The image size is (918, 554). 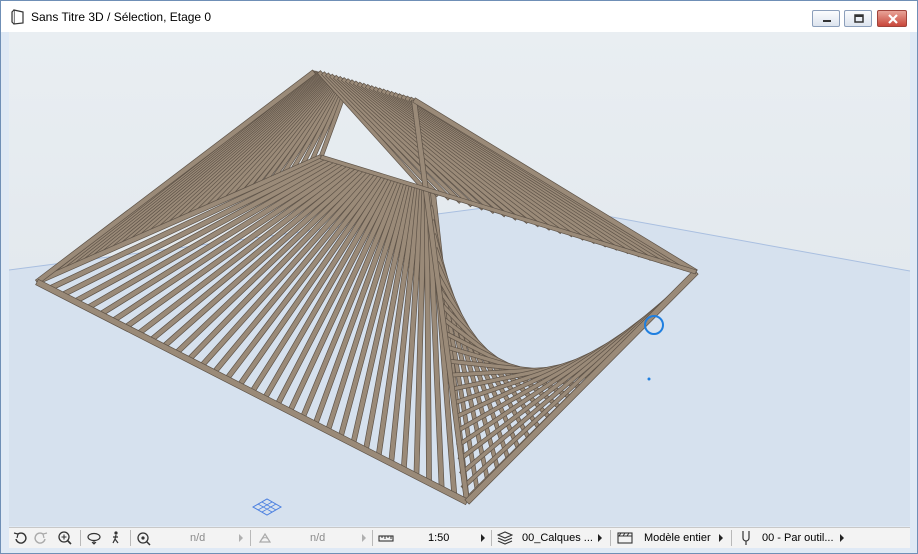 I want to click on model-view-icon, so click(x=625, y=538).